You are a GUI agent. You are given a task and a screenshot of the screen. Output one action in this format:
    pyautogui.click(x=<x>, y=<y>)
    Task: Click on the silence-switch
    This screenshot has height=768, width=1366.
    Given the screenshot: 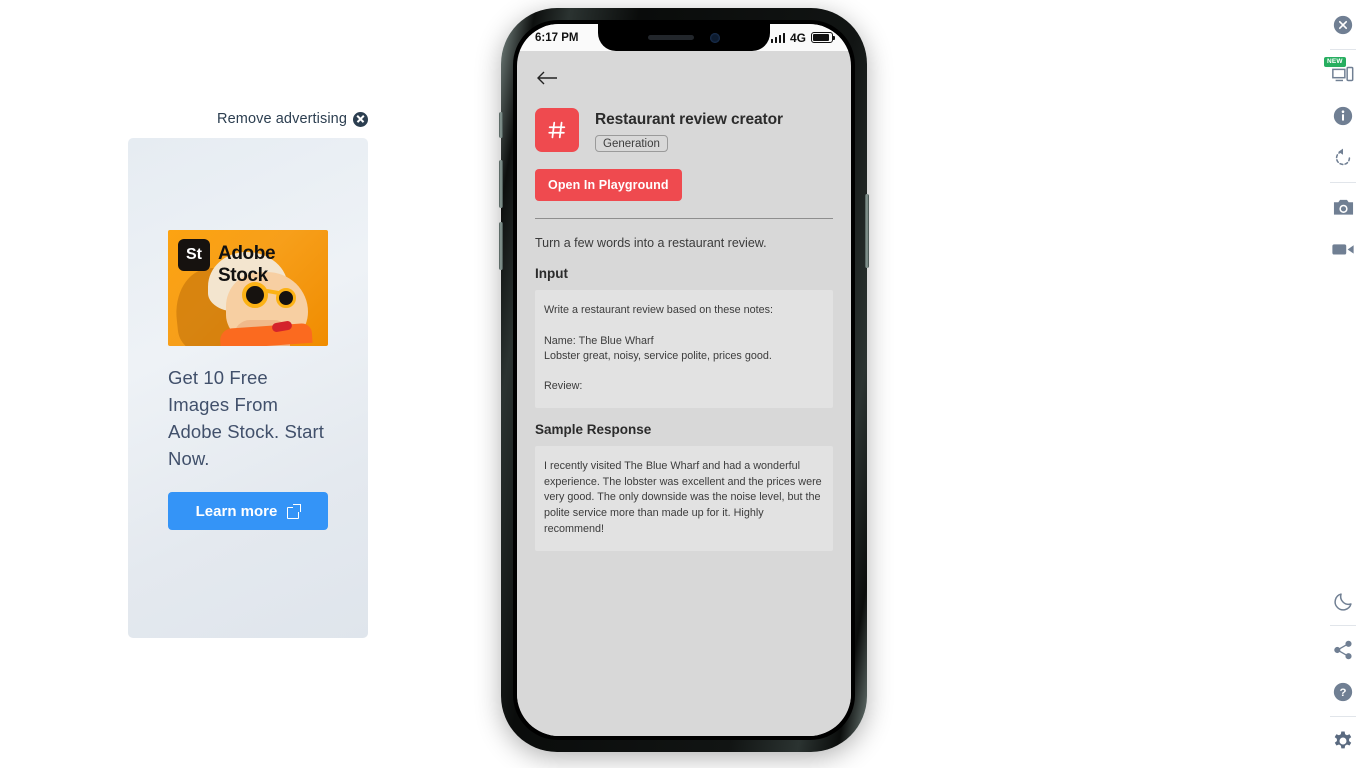 What is the action you would take?
    pyautogui.click(x=501, y=125)
    